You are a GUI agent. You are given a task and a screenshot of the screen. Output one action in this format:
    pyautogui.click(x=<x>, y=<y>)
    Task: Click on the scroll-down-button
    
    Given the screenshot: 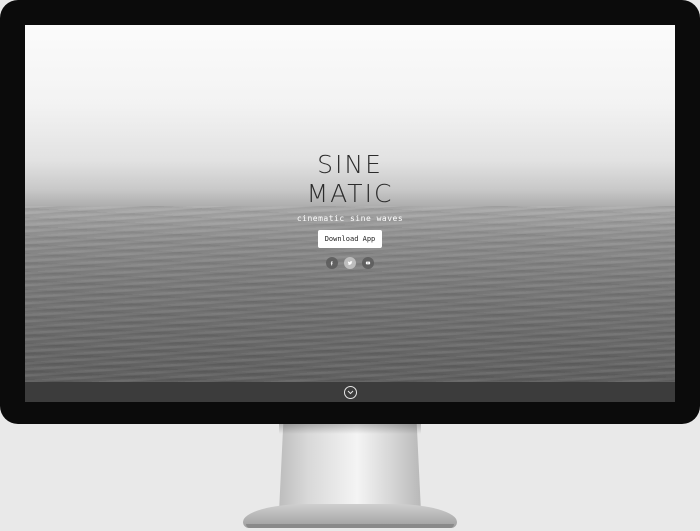 What is the action you would take?
    pyautogui.click(x=350, y=392)
    